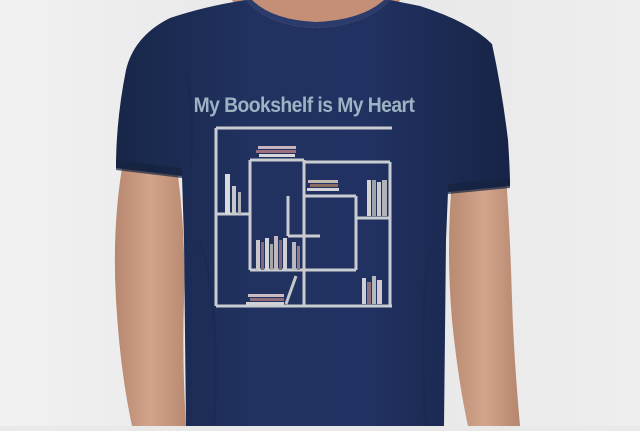  What do you see at coordinates (304, 105) in the screenshot?
I see `print-title: My Bookshelf is My Heart` at bounding box center [304, 105].